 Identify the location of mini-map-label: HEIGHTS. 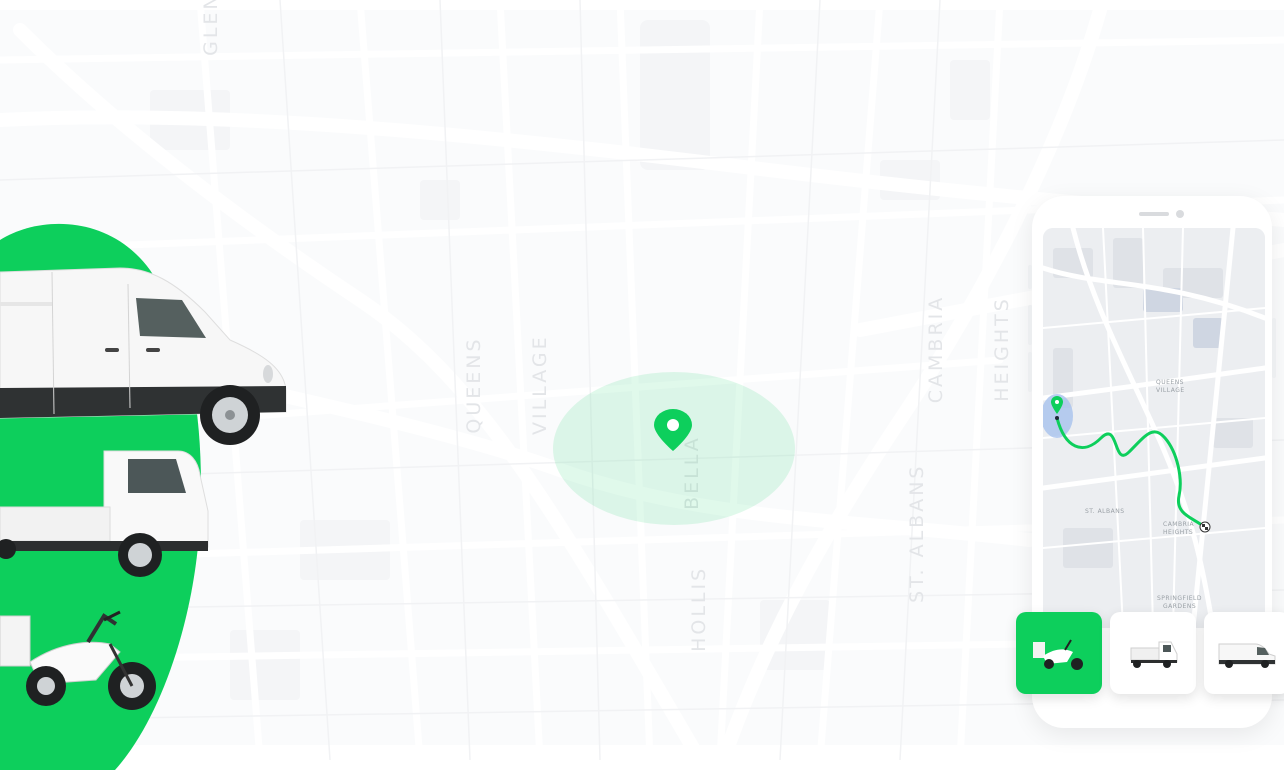
(1178, 532).